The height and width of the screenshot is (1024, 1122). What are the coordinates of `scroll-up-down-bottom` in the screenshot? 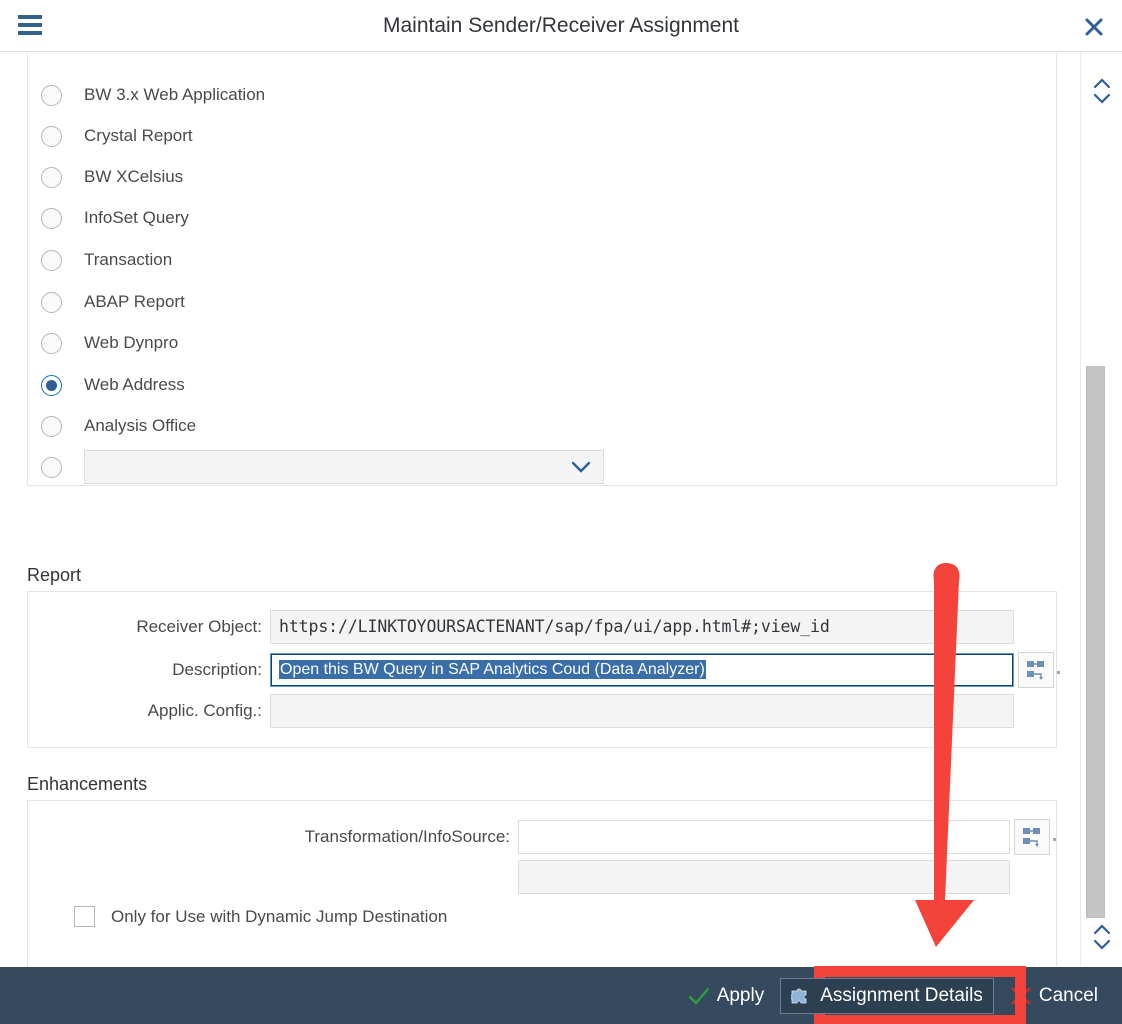 It's located at (1102, 937).